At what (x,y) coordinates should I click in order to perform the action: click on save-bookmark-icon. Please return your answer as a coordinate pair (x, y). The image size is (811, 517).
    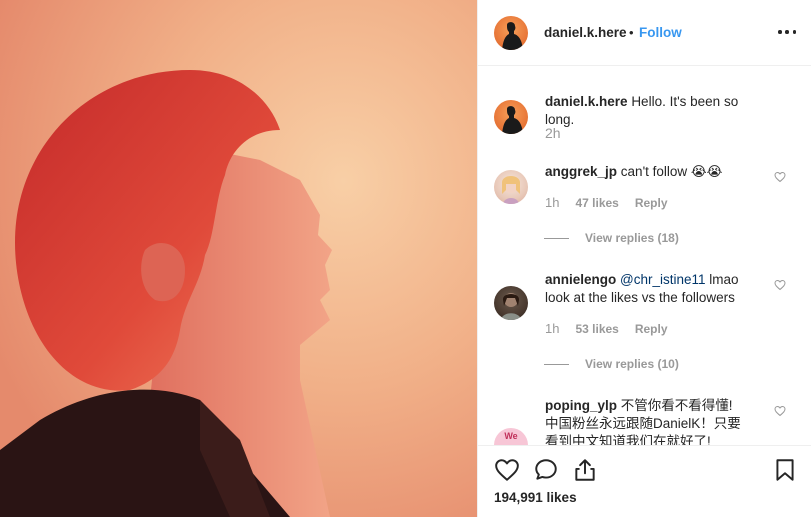
    Looking at the image, I should click on (785, 470).